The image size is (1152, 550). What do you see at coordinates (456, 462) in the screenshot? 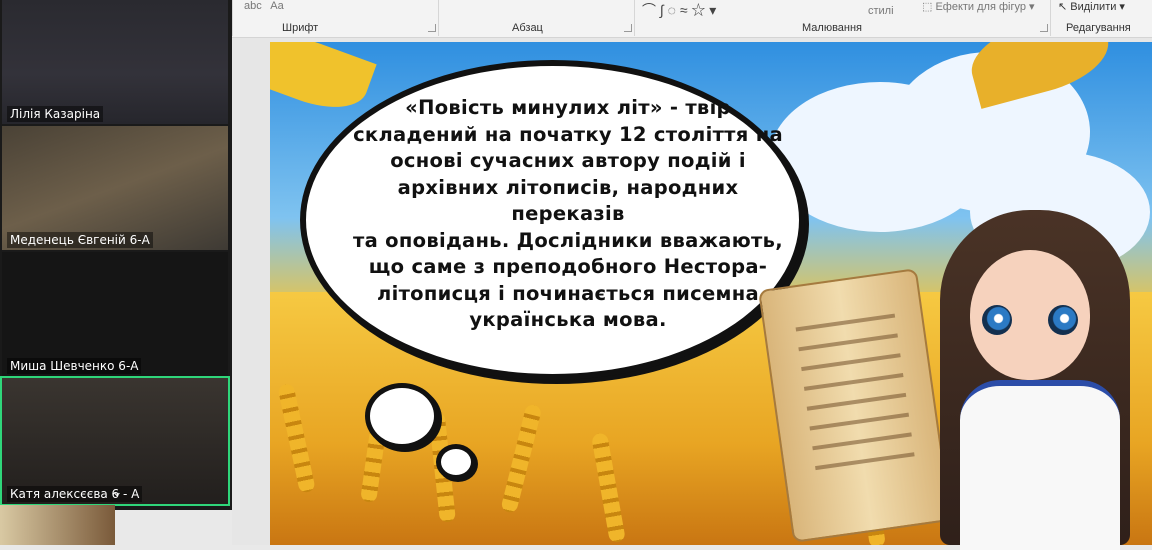
I see `thought-bubble-tiny` at bounding box center [456, 462].